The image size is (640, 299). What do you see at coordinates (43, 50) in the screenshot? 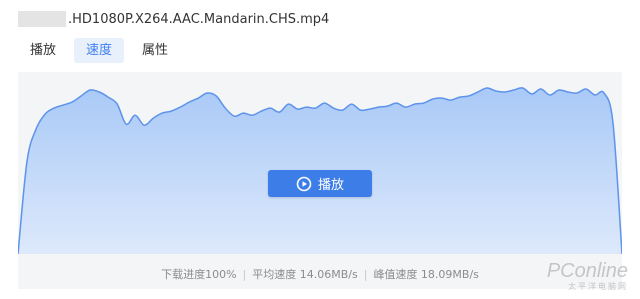
I see `tab-play: 播放` at bounding box center [43, 50].